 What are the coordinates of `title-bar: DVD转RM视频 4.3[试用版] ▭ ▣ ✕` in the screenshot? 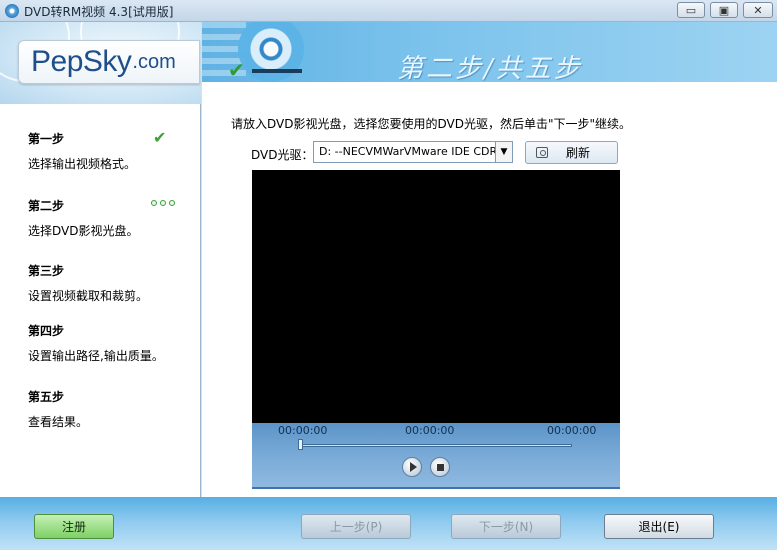 It's located at (388, 11).